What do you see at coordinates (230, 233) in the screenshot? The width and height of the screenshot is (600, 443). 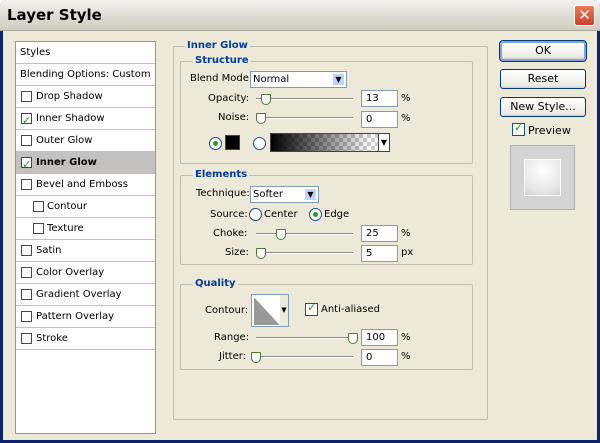 I see `choke-label: Choke:` at bounding box center [230, 233].